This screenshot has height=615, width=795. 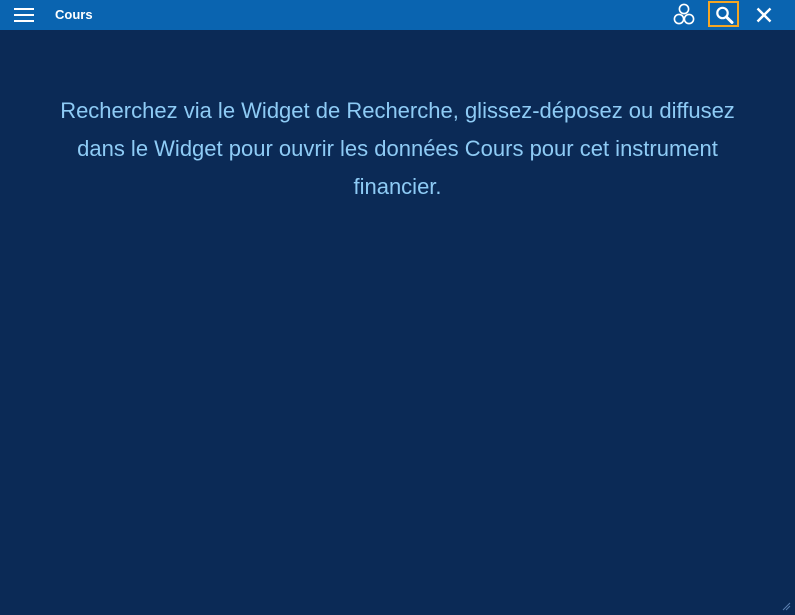 I want to click on search-icon, so click(x=725, y=15).